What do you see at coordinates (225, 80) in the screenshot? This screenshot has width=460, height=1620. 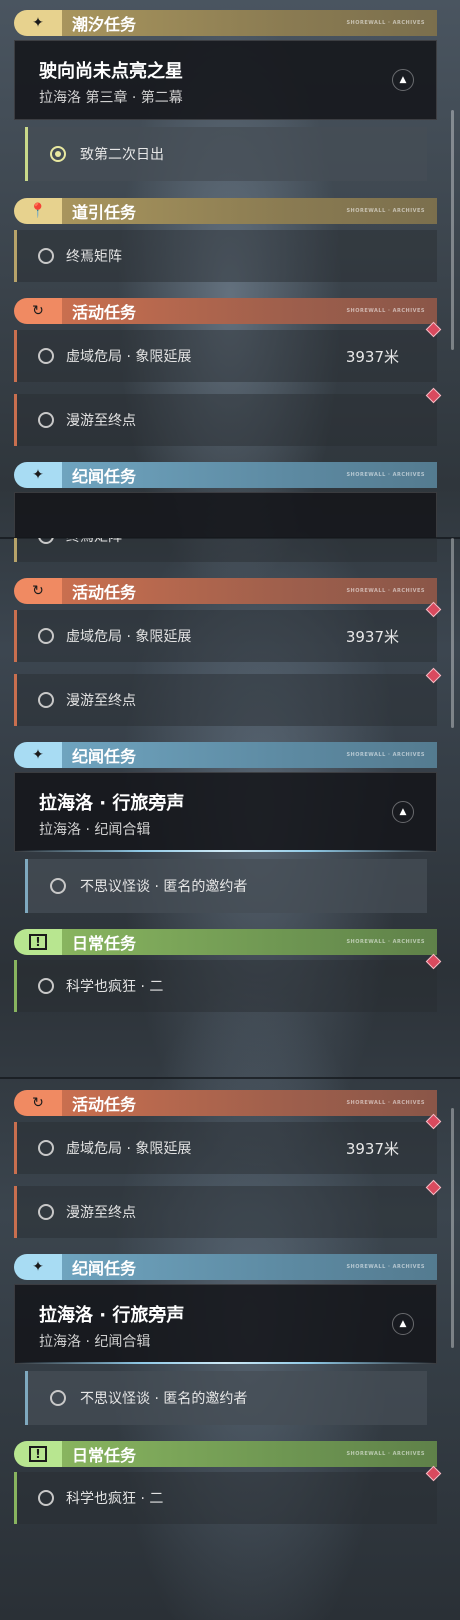 I see `tide-quest-card: 驶向尚未点亮之星 拉海洛 第三章 · 第二幕 ▲` at bounding box center [225, 80].